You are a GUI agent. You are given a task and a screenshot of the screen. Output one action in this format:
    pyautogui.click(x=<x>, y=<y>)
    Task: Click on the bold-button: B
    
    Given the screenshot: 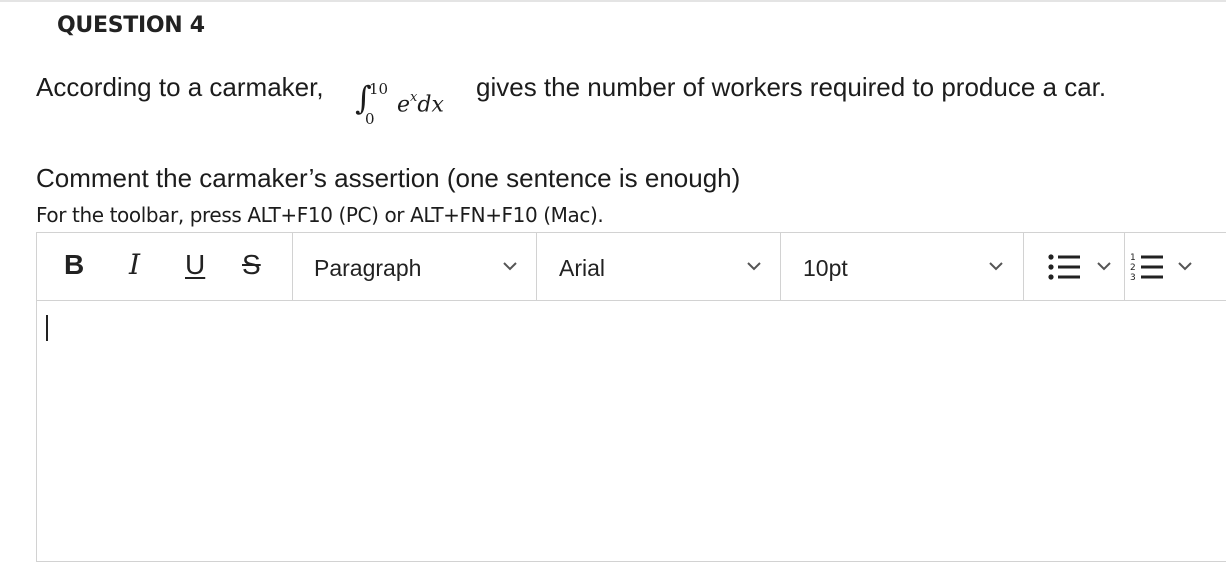 What is the action you would take?
    pyautogui.click(x=74, y=265)
    